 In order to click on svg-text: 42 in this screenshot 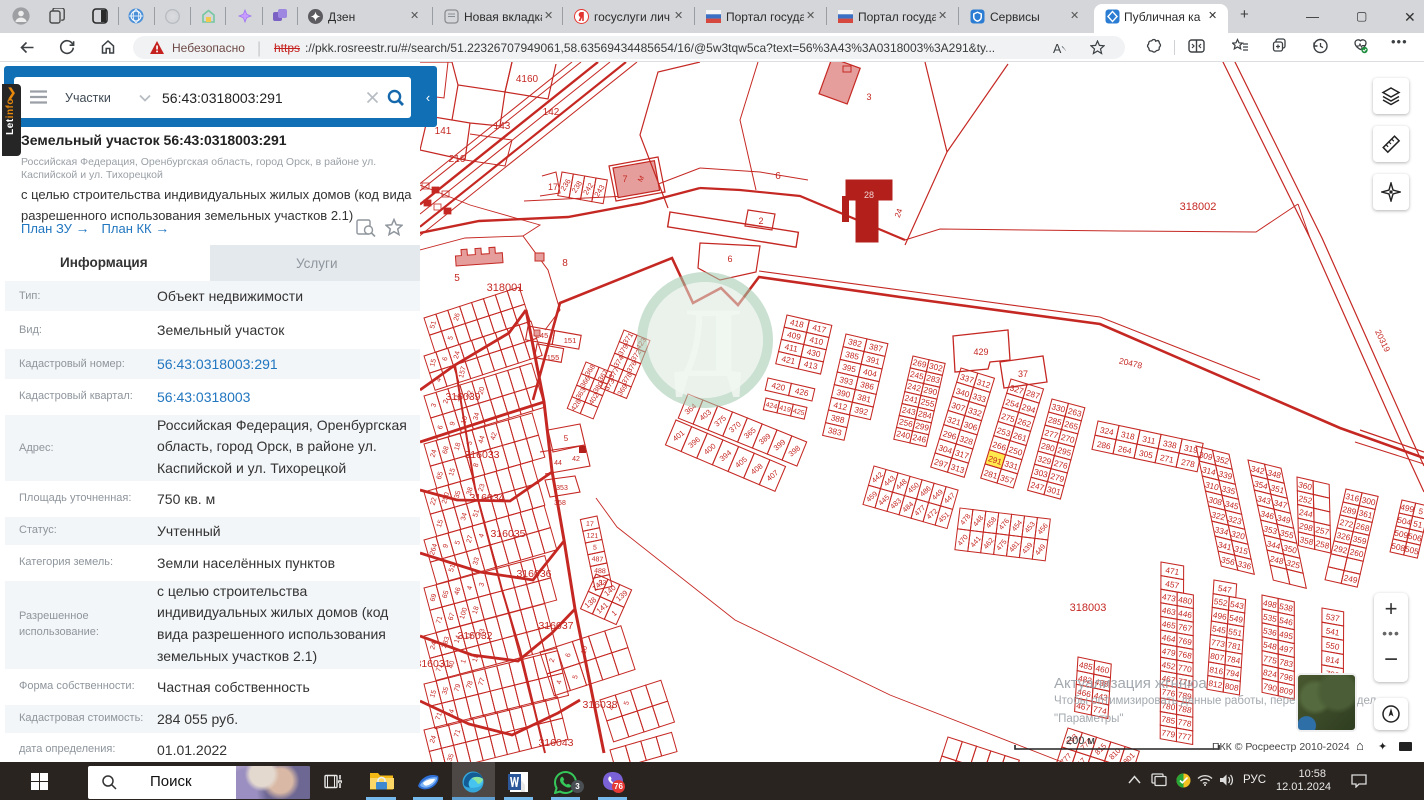, I will do `click(576, 459)`.